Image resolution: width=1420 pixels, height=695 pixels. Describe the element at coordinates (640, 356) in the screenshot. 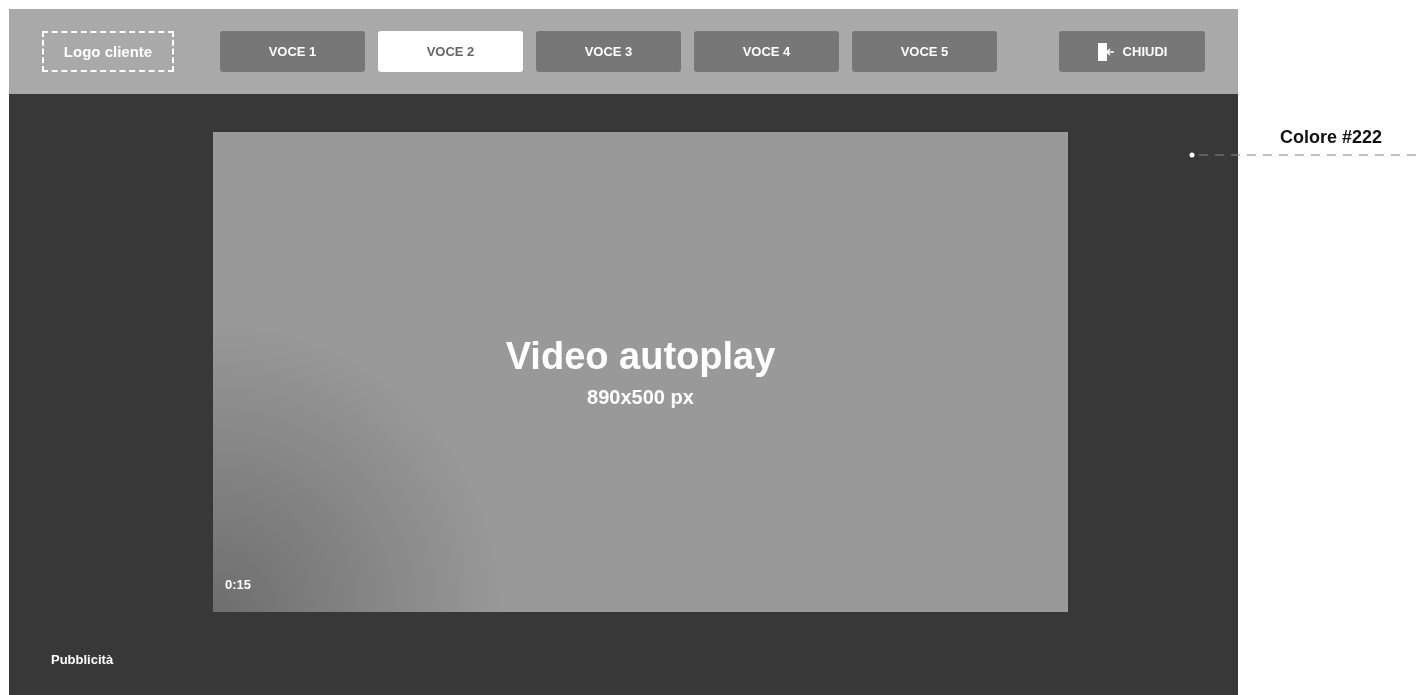

I see `video-title: Video autoplay` at that location.